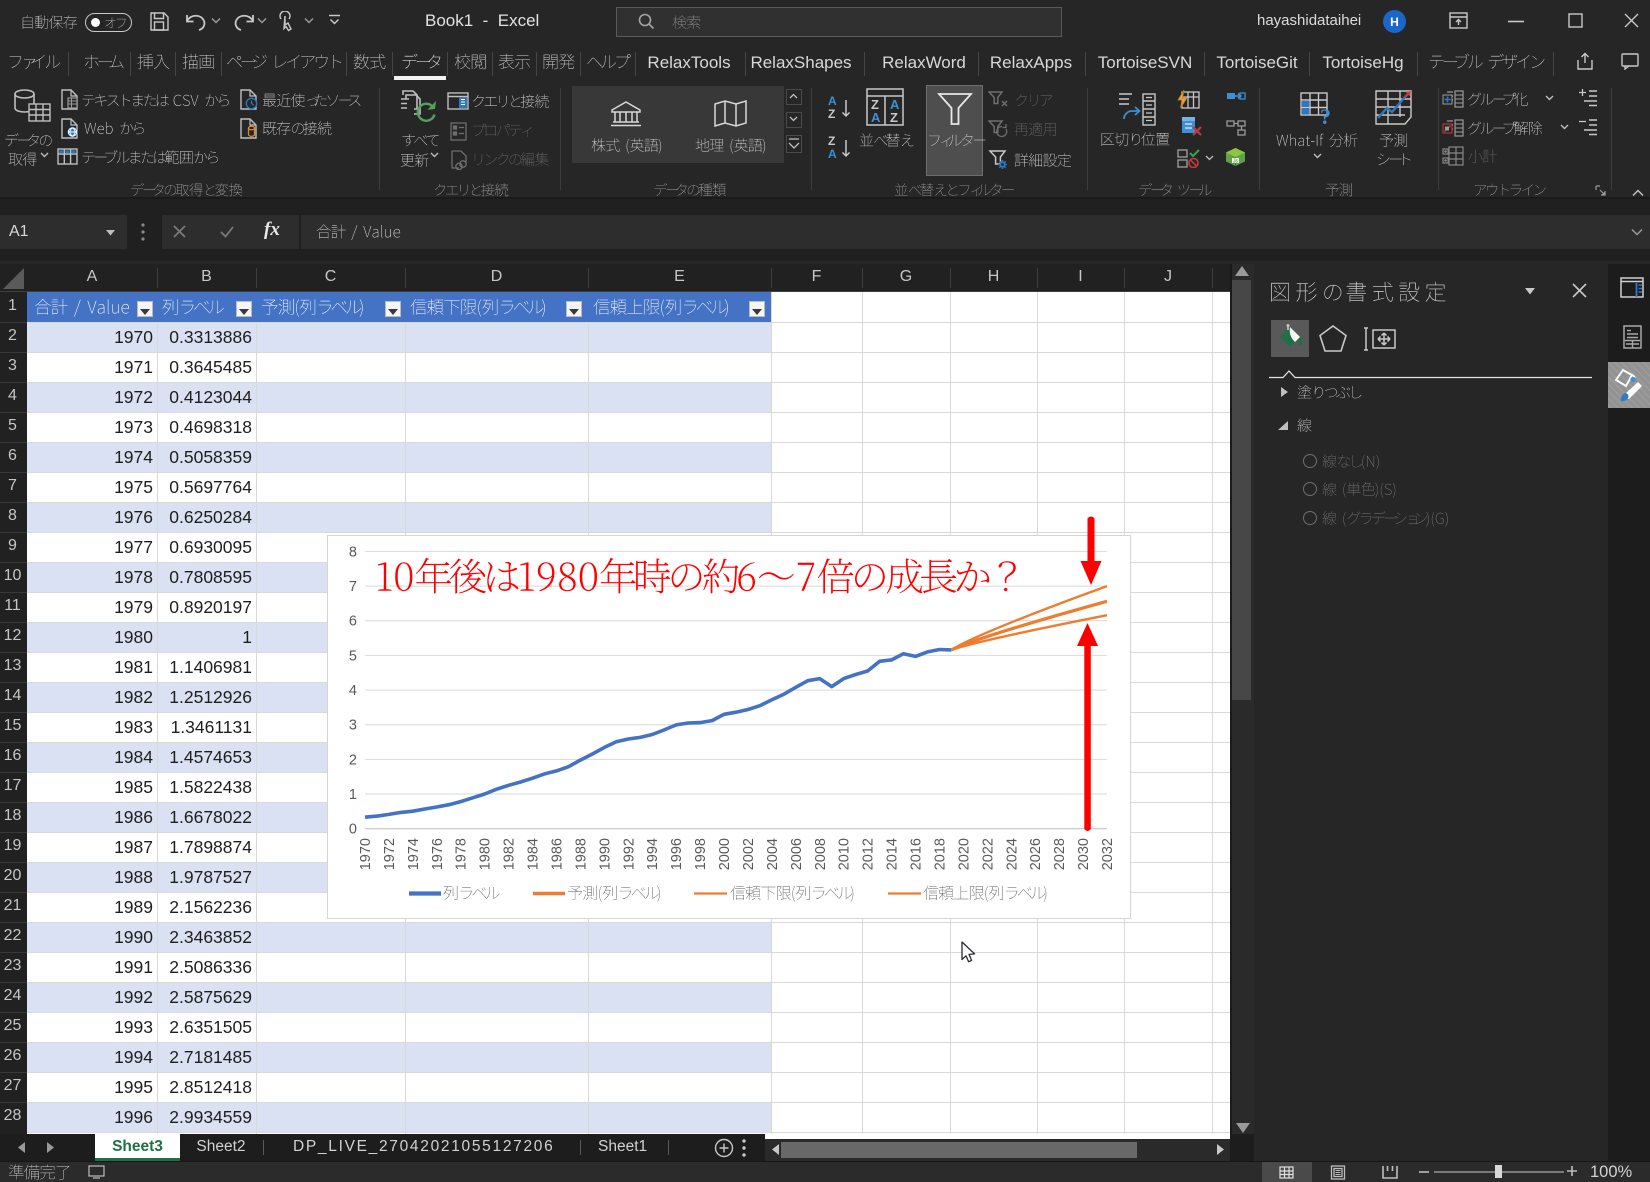 This screenshot has width=1650, height=1182. I want to click on svg-text: 1988, so click(581, 854).